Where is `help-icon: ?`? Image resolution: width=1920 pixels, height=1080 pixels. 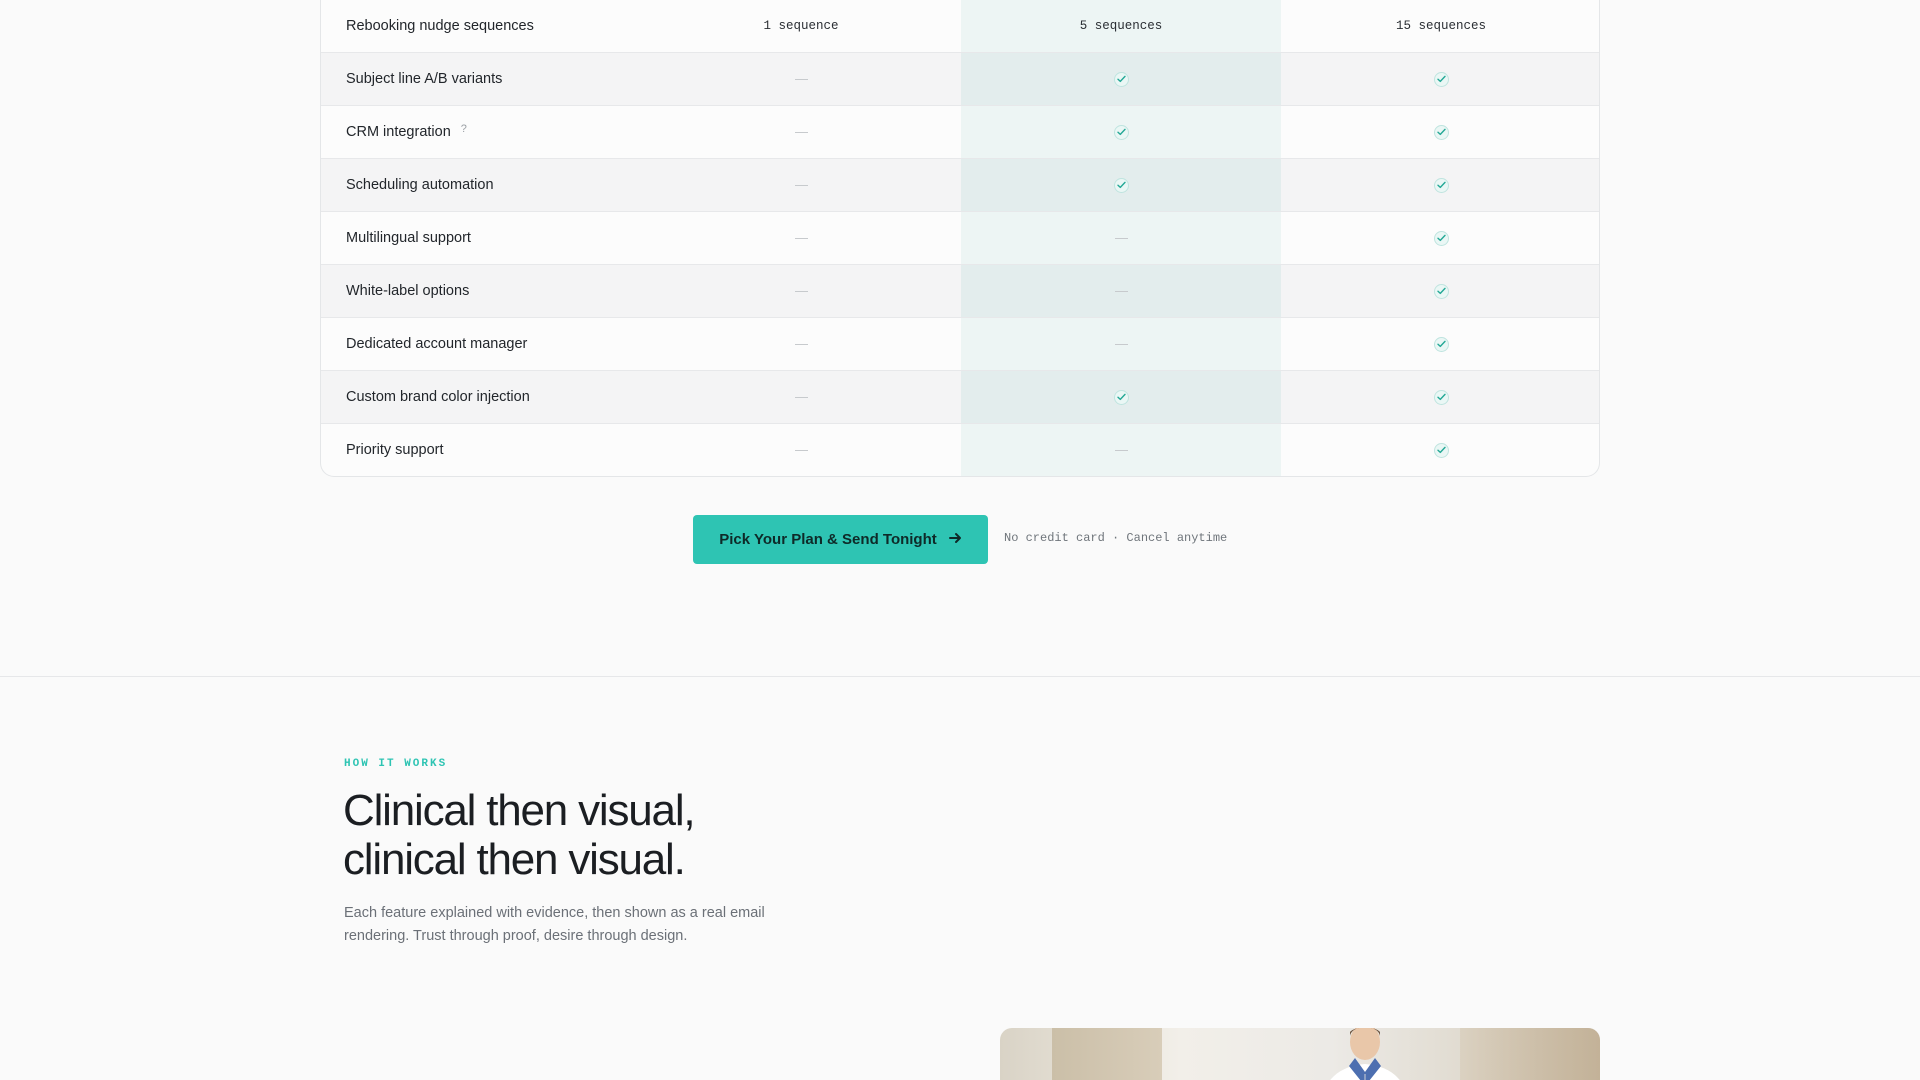
help-icon: ? is located at coordinates (464, 129).